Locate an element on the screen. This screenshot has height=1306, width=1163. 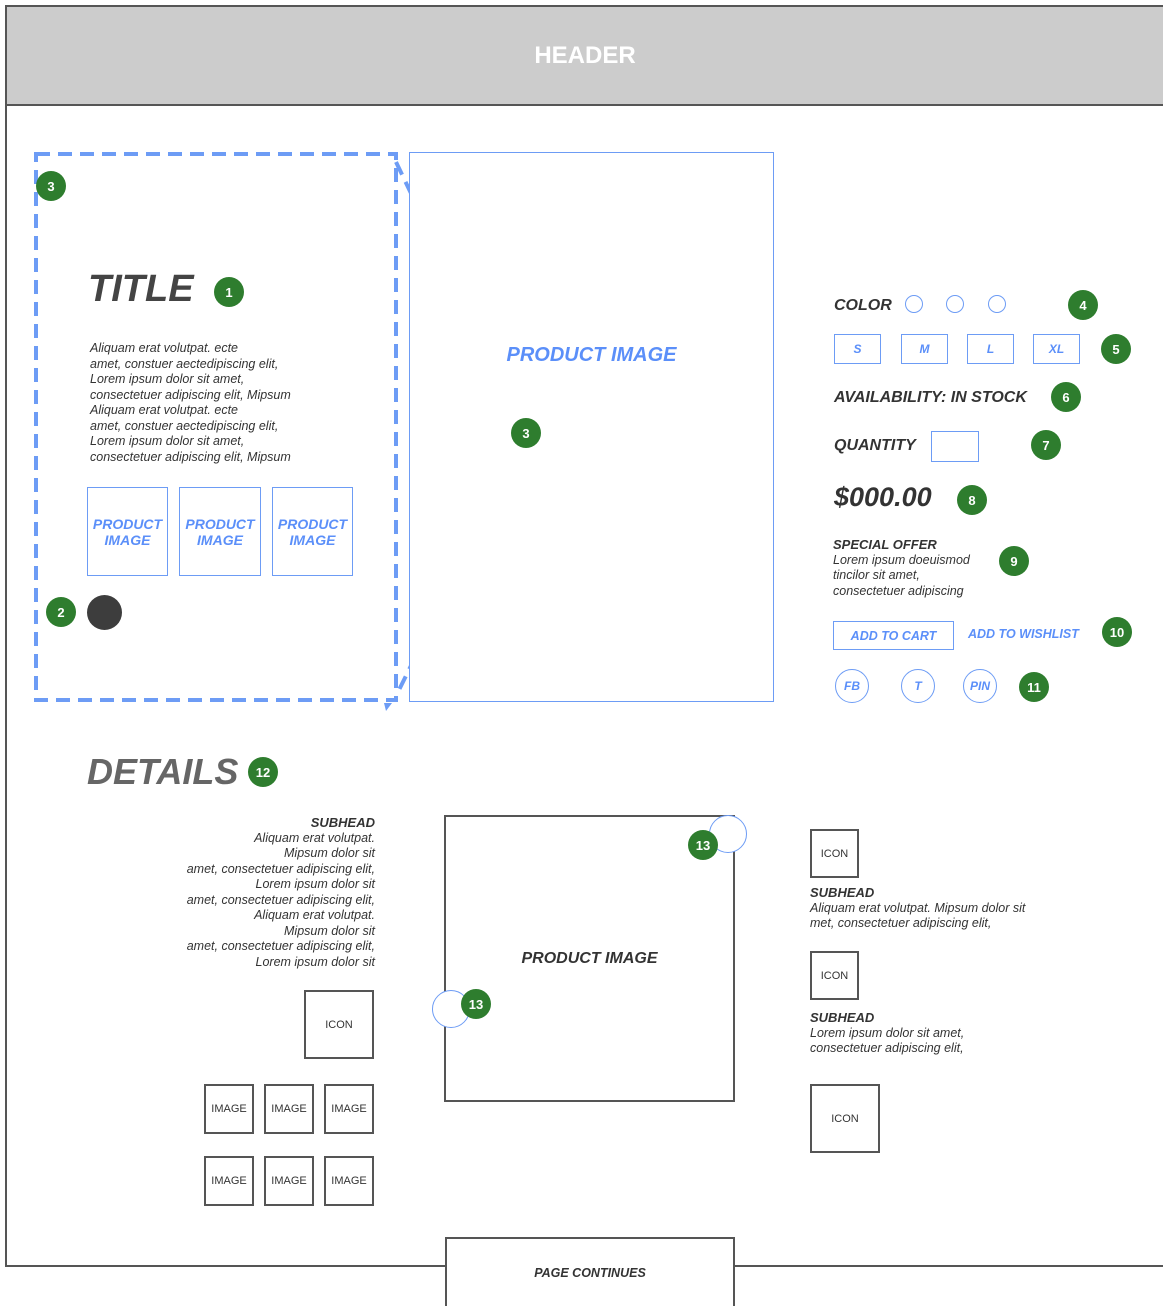
gallery-image-6: IMAGE is located at coordinates (349, 1181).